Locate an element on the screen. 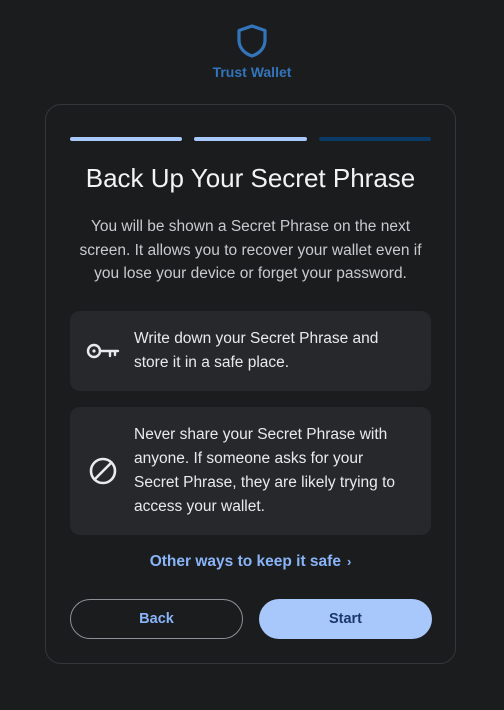 Image resolution: width=504 pixels, height=710 pixels. block-icon is located at coordinates (103, 471).